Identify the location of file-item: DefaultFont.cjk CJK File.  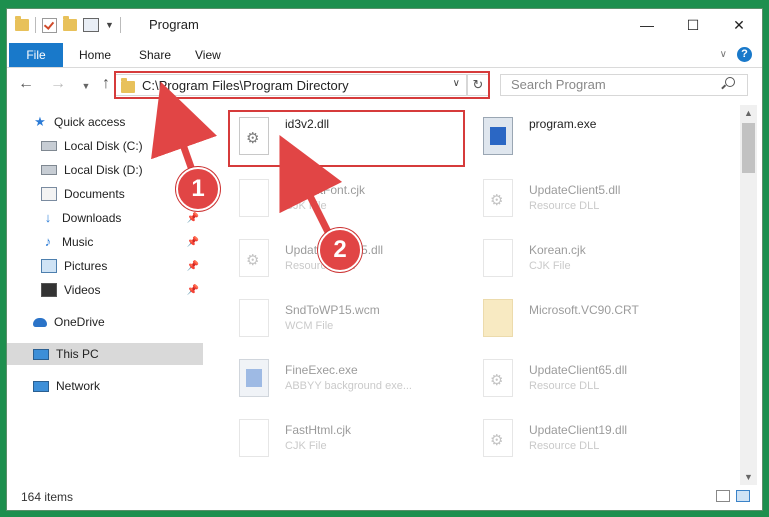
(341, 201).